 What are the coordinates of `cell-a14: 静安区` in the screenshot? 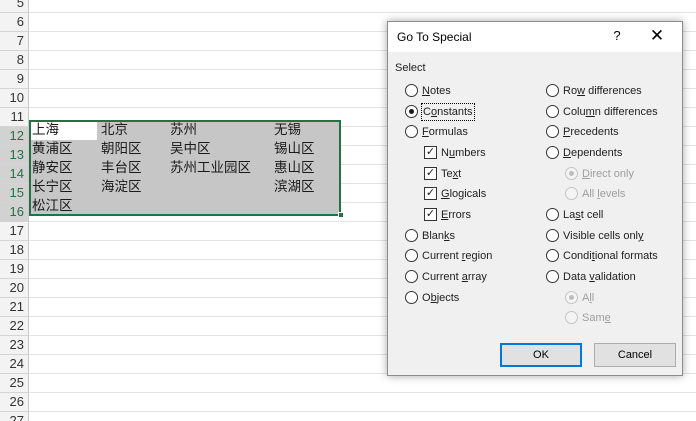 It's located at (52, 168).